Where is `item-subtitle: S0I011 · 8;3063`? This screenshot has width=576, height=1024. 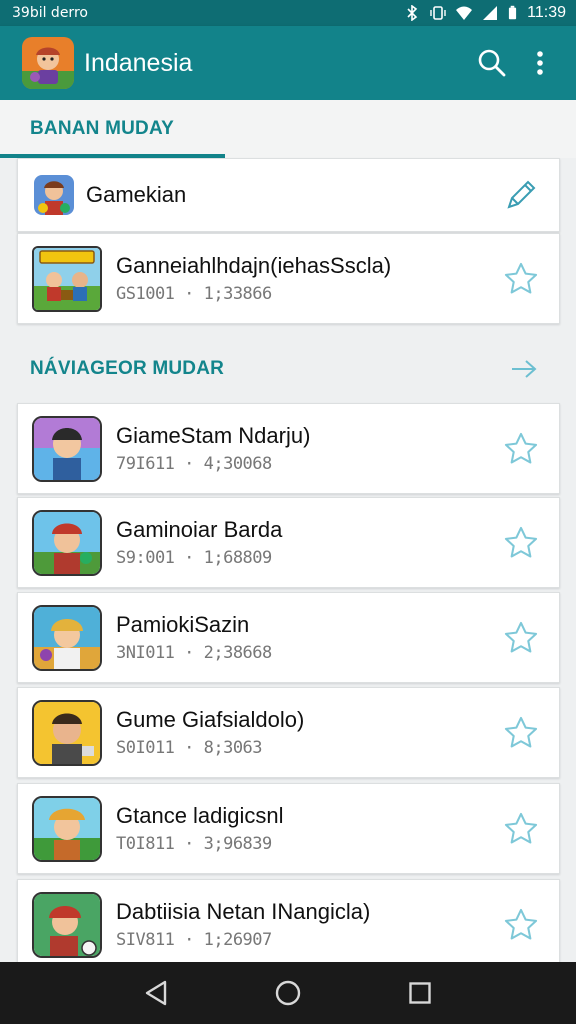
item-subtitle: S0I011 · 8;3063 is located at coordinates (189, 748).